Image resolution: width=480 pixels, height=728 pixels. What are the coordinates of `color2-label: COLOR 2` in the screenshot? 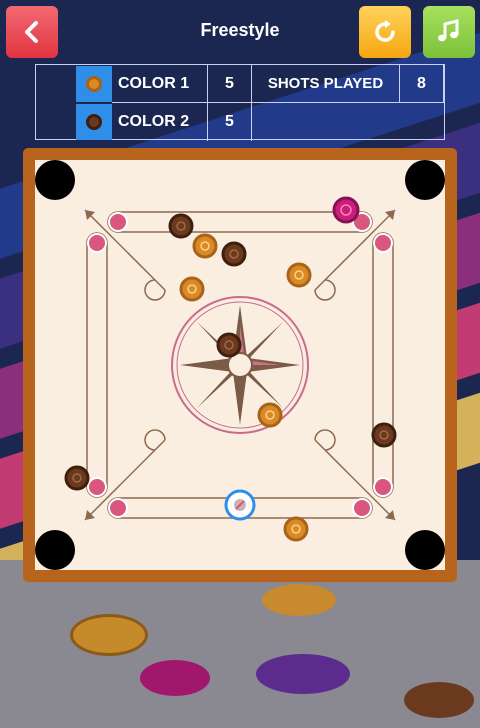 It's located at (160, 122).